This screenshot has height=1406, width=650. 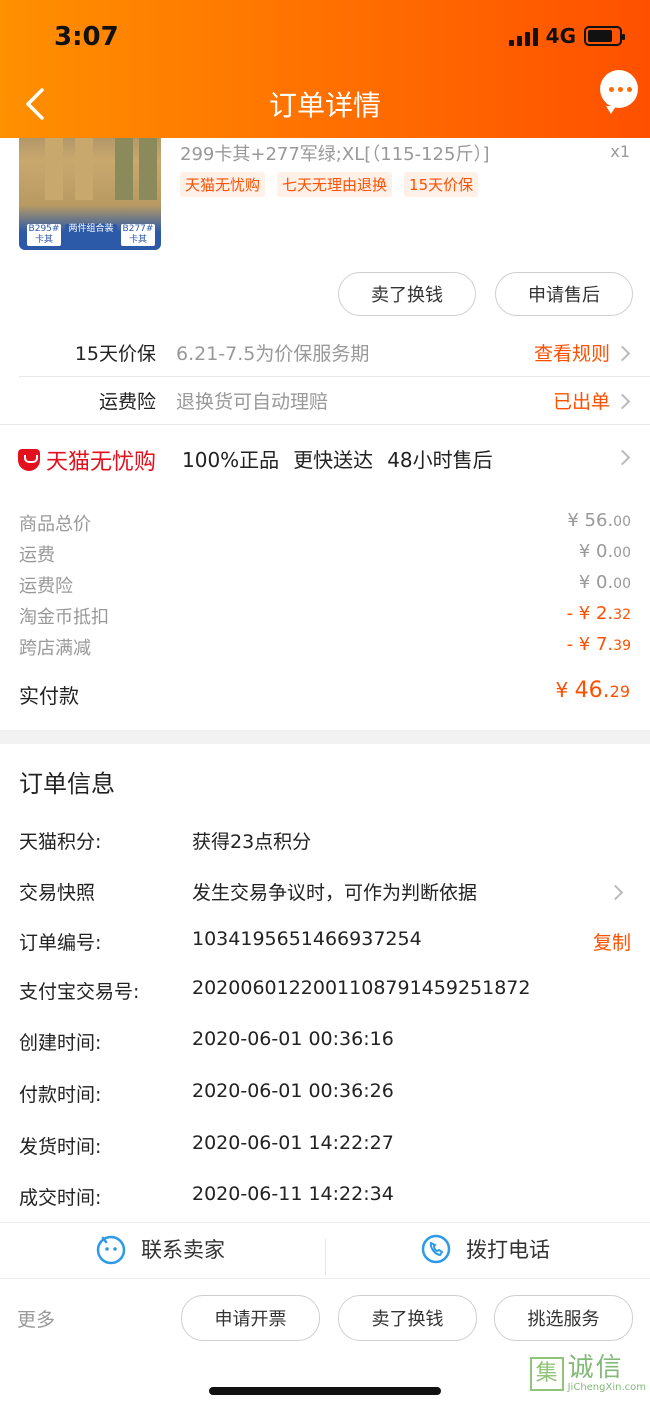 I want to click on contact-seller-label: 联系卖家, so click(x=183, y=1250).